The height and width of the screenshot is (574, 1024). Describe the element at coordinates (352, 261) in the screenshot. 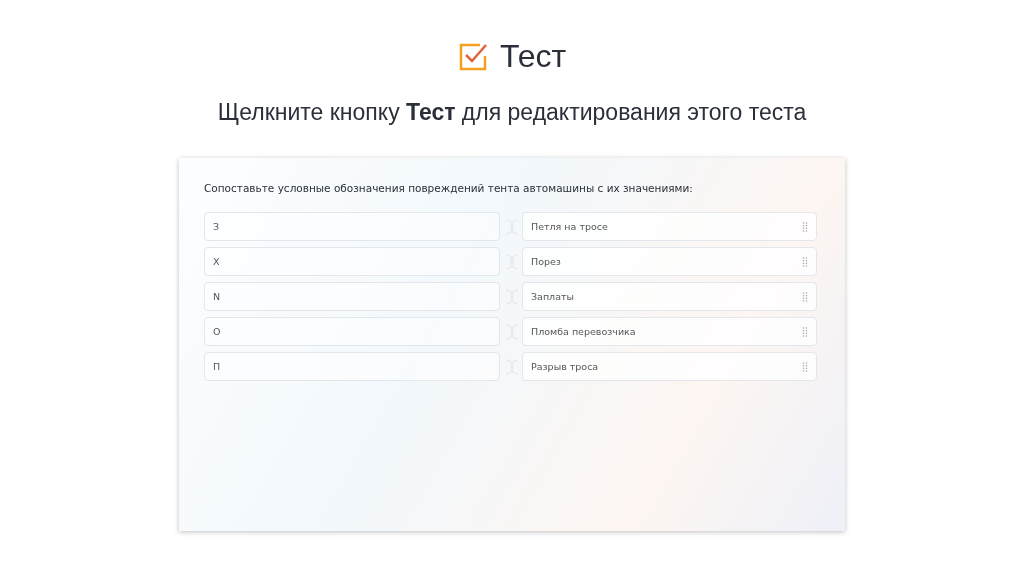

I see `term-slot: Х` at that location.